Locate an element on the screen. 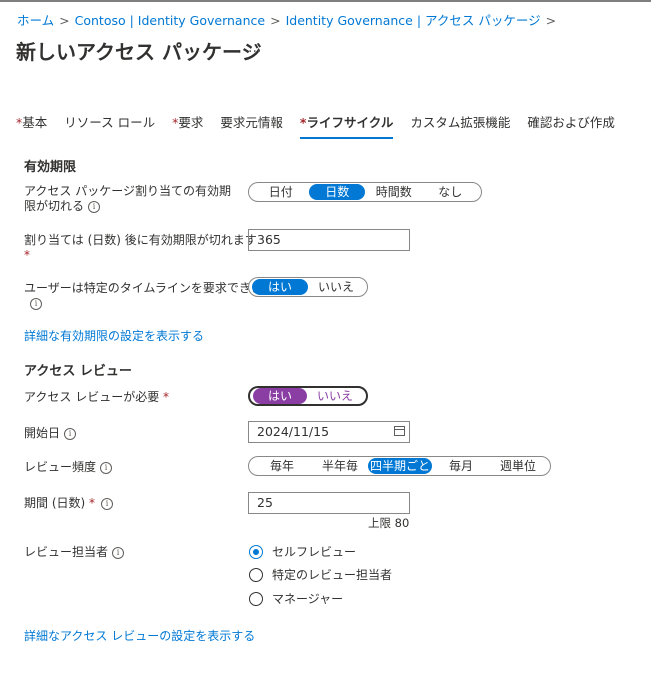 The height and width of the screenshot is (693, 651). duration-input: 25 is located at coordinates (329, 503).